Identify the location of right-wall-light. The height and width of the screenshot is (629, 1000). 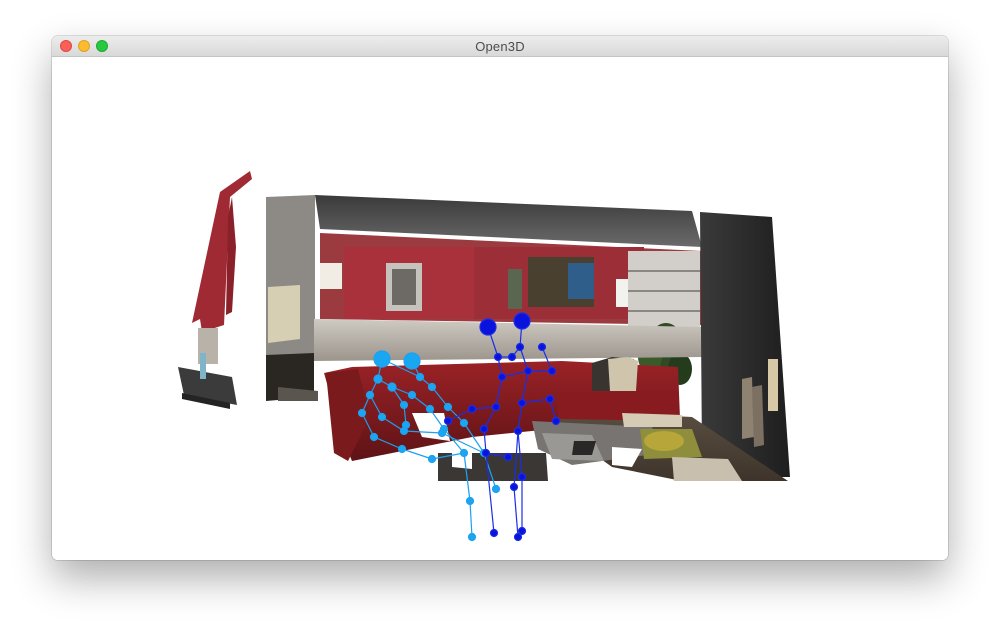
(773, 385).